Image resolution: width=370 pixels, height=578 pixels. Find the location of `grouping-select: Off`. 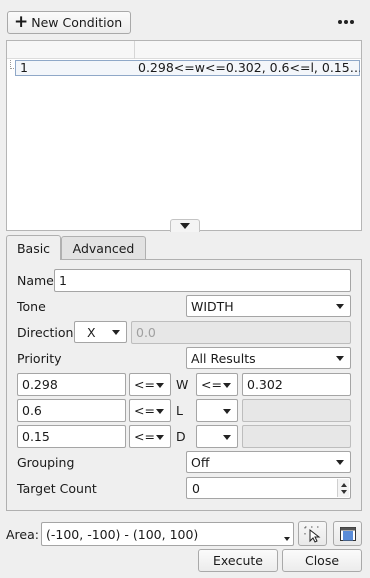

grouping-select: Off is located at coordinates (268, 462).